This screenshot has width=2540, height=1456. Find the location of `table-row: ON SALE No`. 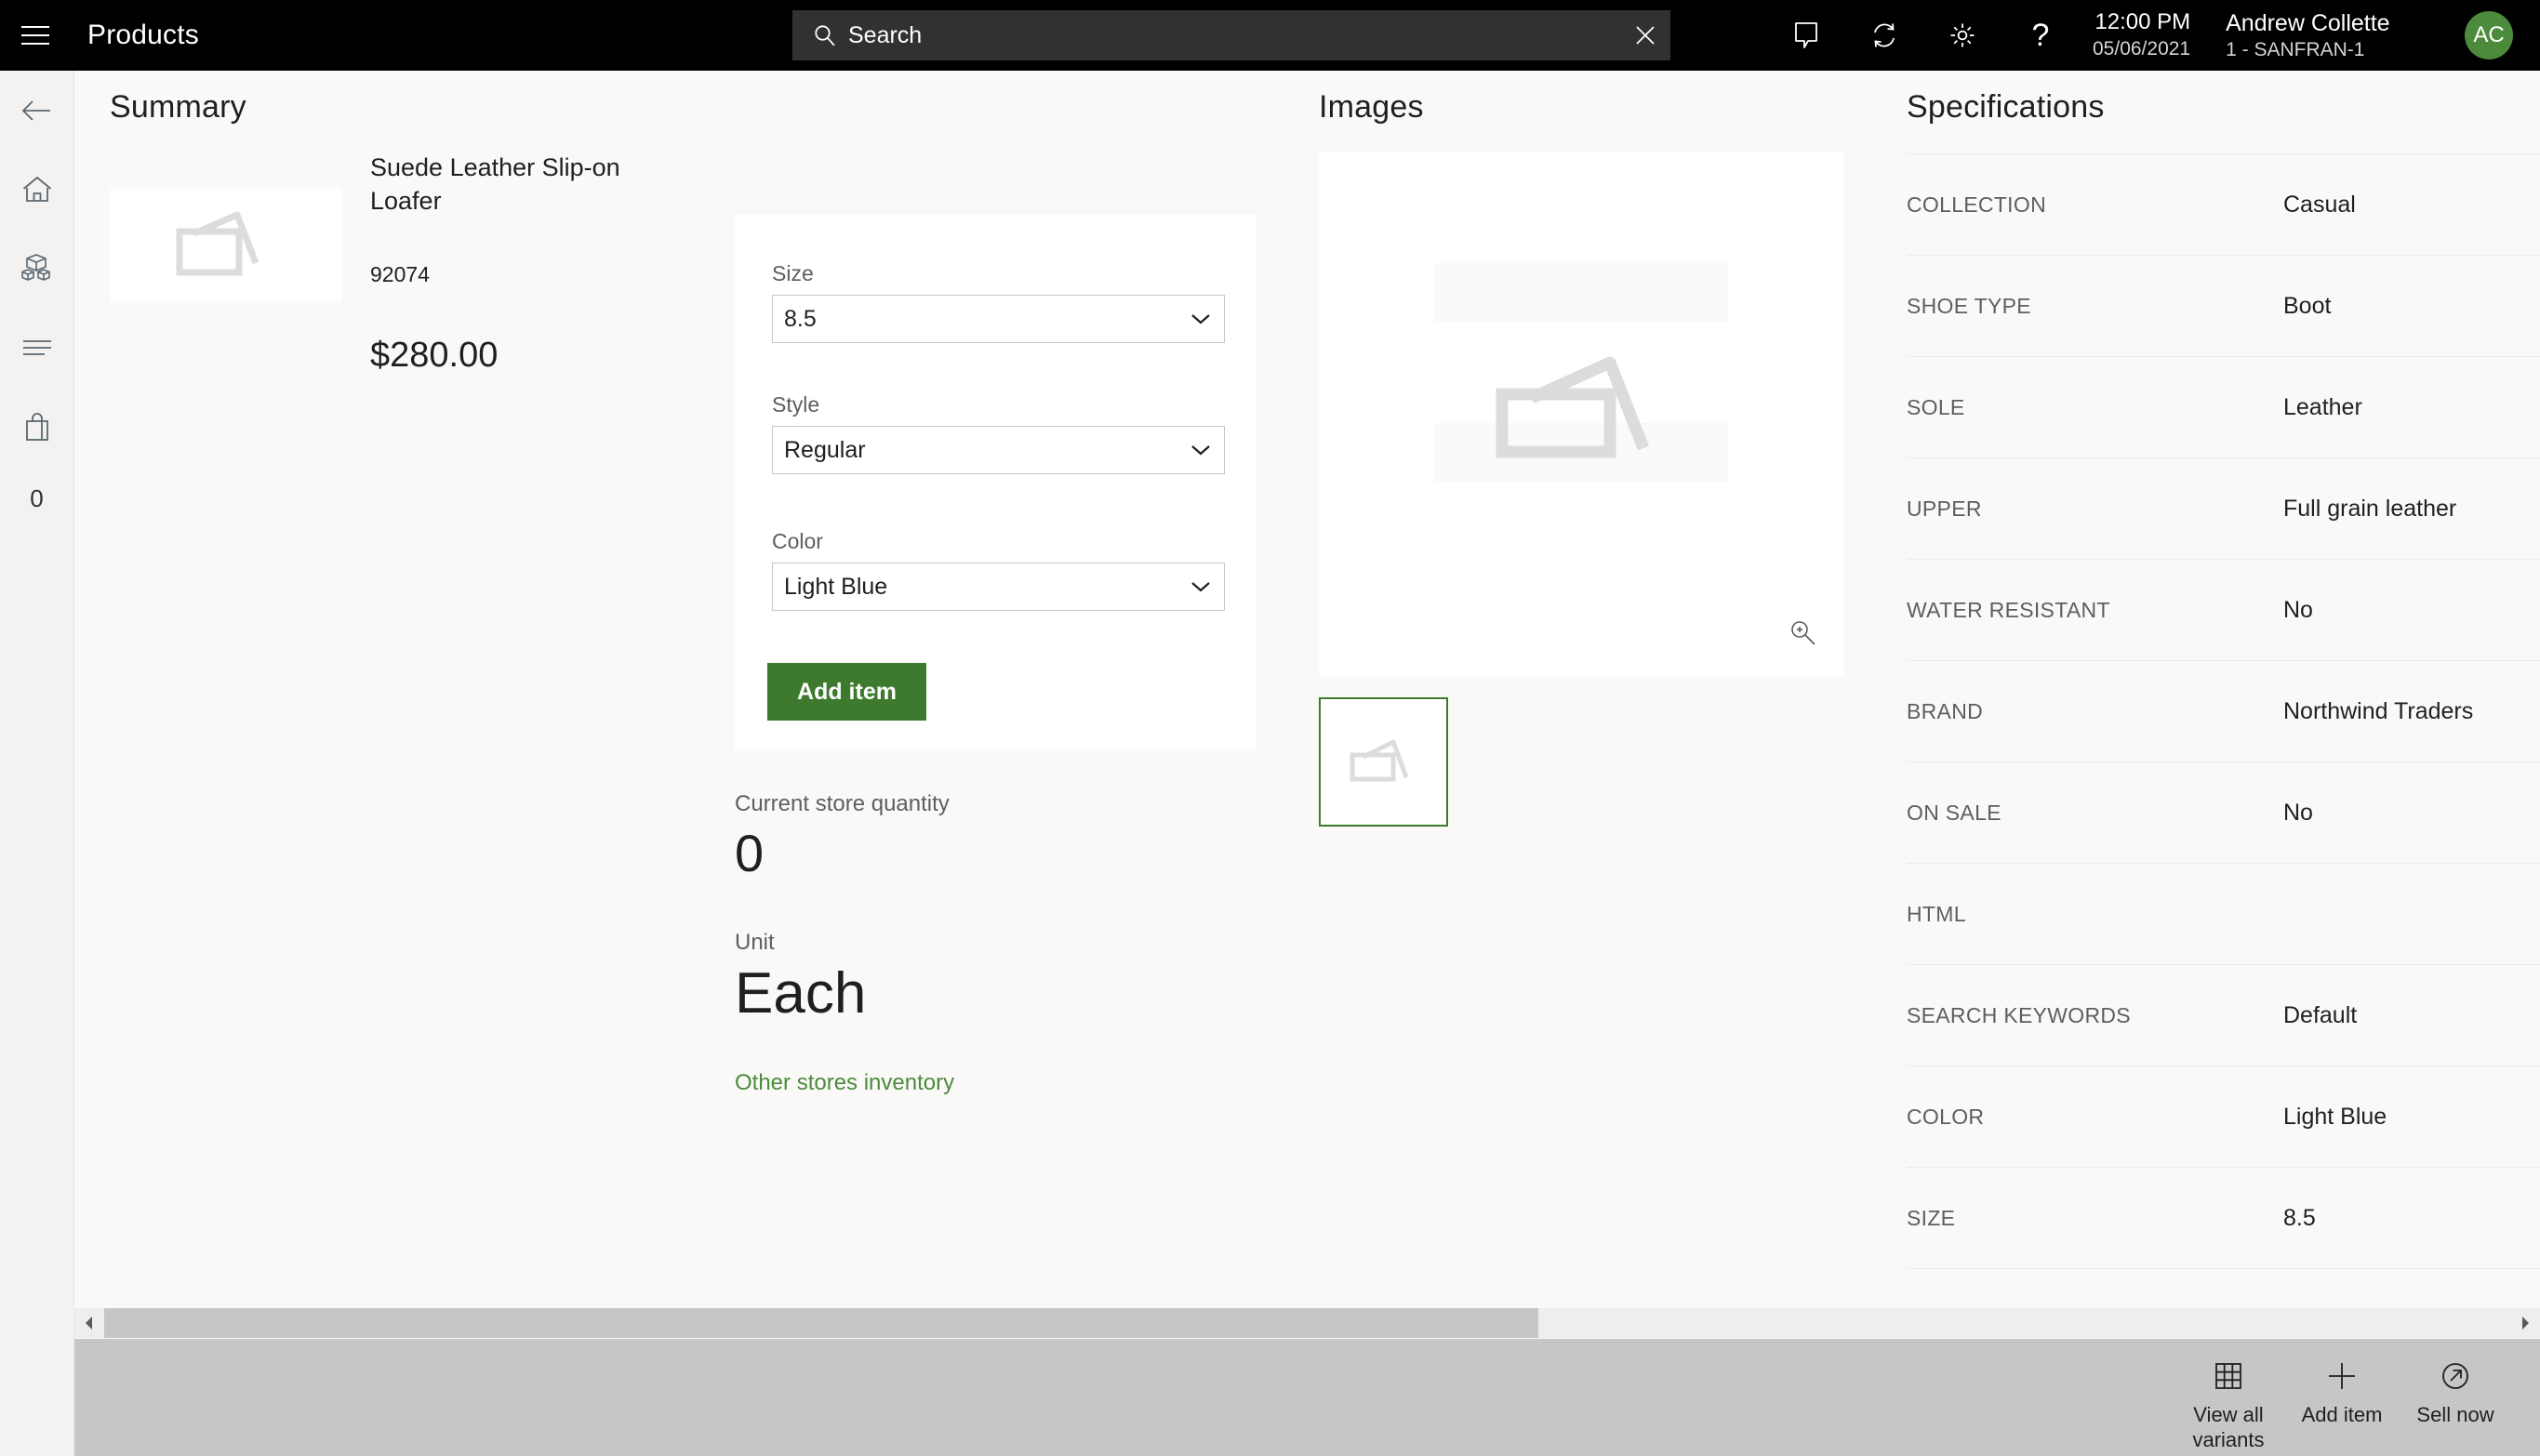

table-row: ON SALE No is located at coordinates (2223, 812).